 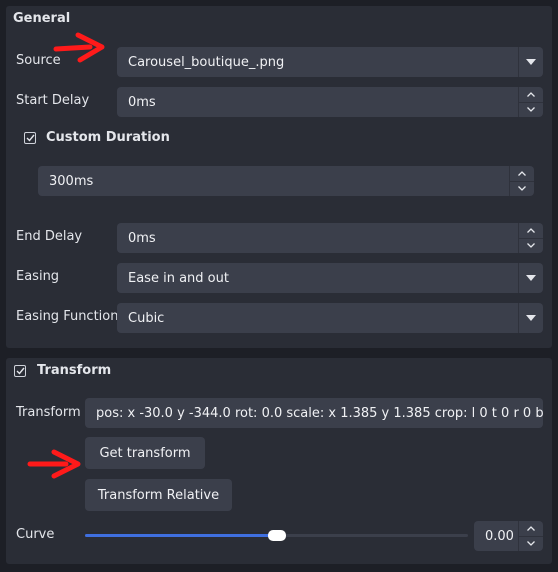 What do you see at coordinates (49, 236) in the screenshot?
I see `end-delay-label: End Delay` at bounding box center [49, 236].